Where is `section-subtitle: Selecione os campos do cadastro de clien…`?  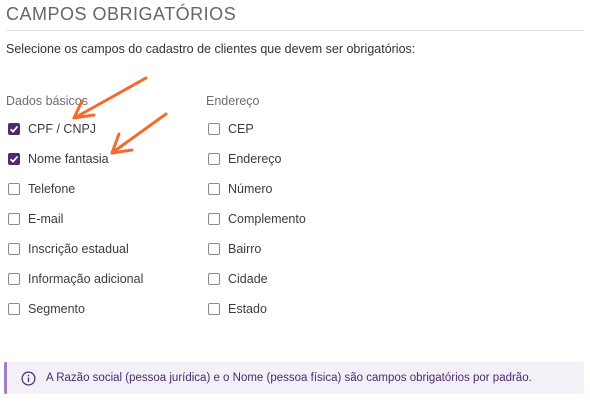
section-subtitle: Selecione os campos do cadastro de clien… is located at coordinates (211, 49).